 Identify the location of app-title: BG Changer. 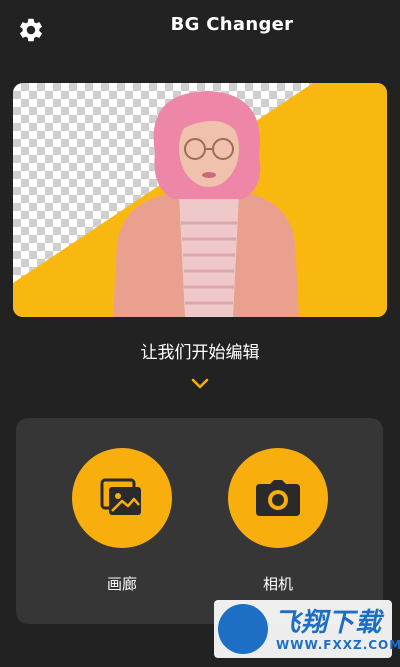
(232, 24).